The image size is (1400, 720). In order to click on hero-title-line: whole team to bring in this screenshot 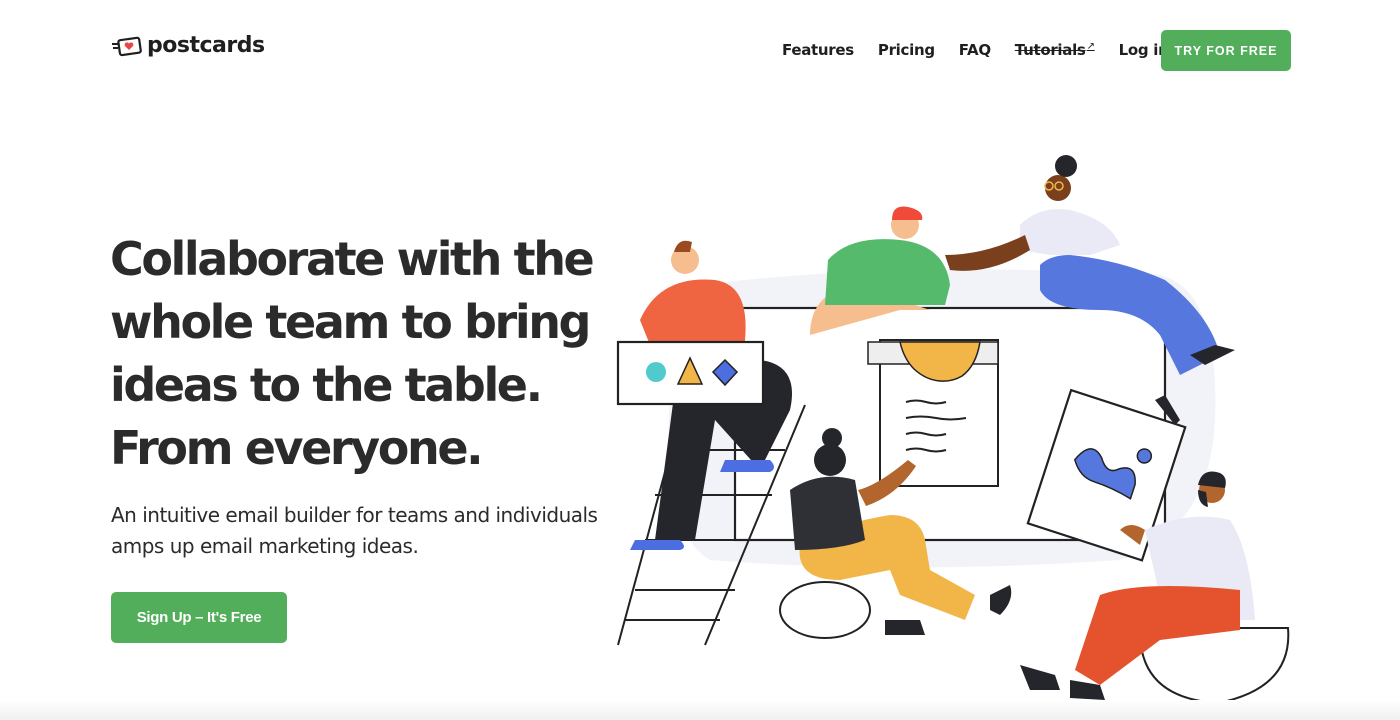, I will do `click(350, 322)`.